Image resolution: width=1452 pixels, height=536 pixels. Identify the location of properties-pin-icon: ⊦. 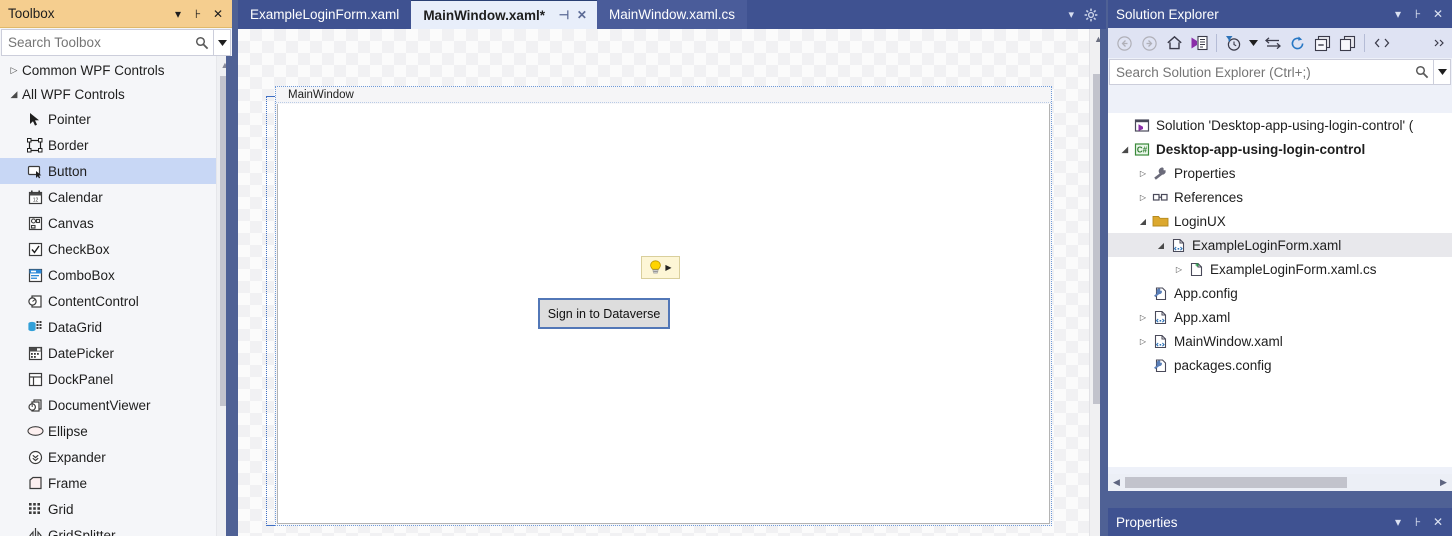
(1418, 522).